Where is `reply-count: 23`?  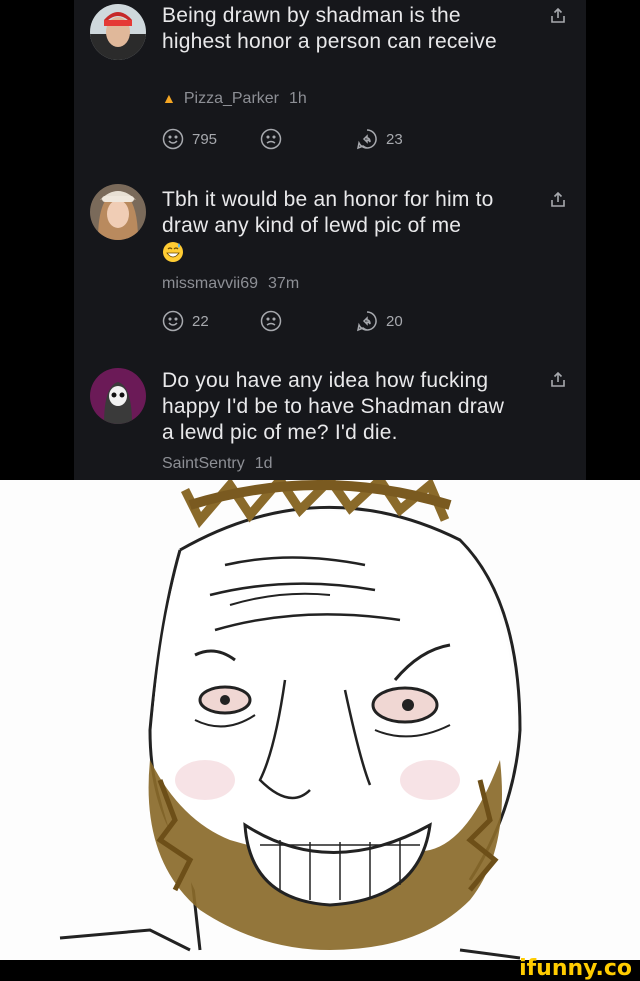 reply-count: 23 is located at coordinates (394, 139).